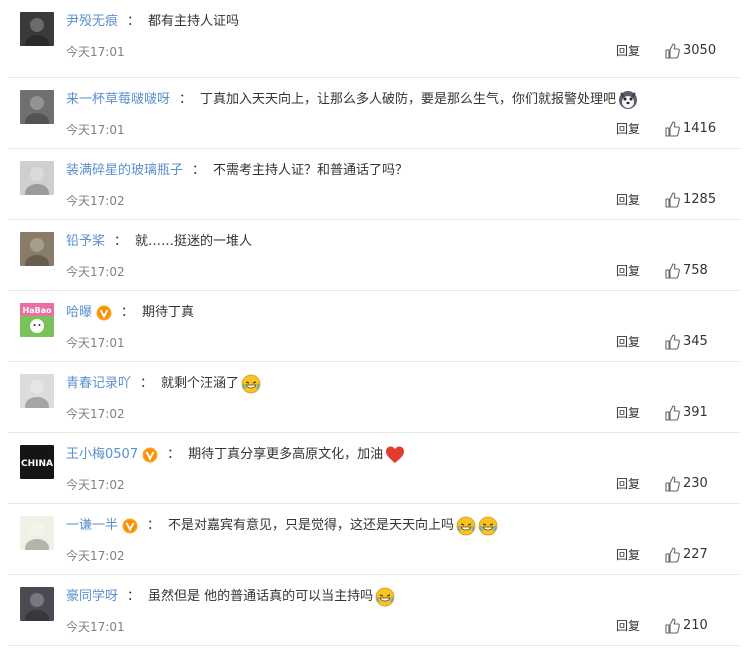 This screenshot has height=660, width=744. Describe the element at coordinates (92, 22) in the screenshot. I see `username-link: 尹殁无痕` at that location.